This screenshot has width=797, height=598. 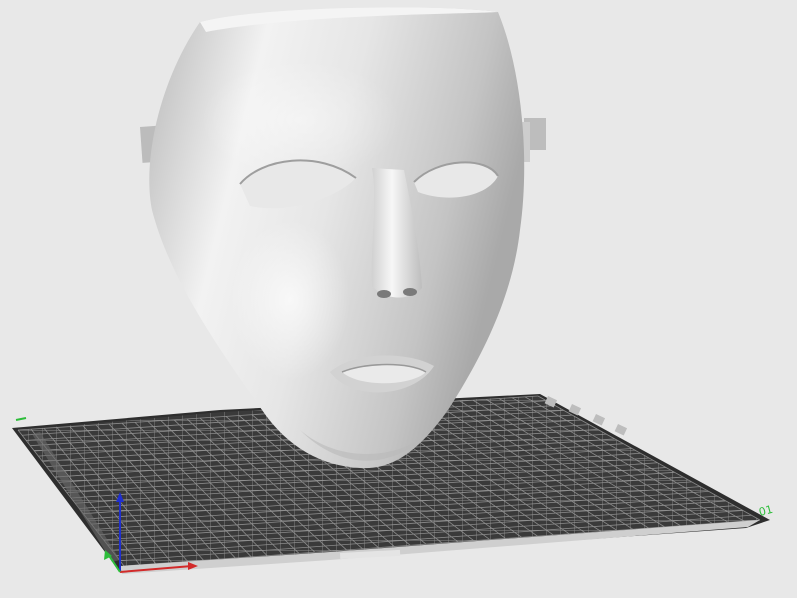 I want to click on corner-marker-left, so click(x=21, y=419).